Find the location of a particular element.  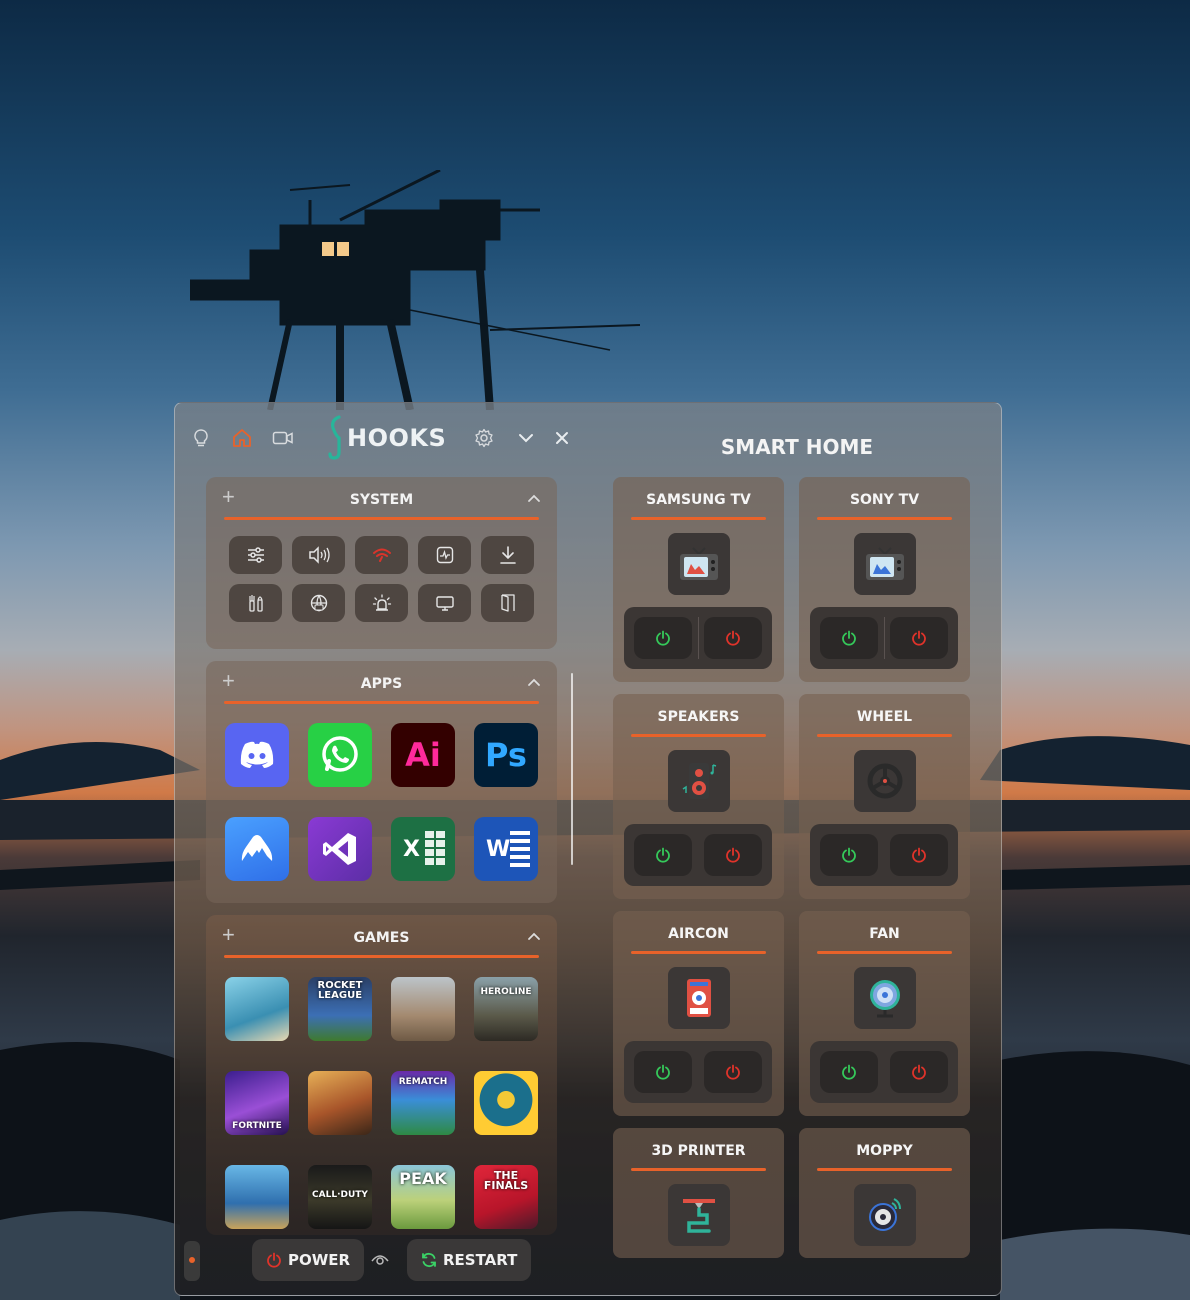

apps-panel-header: + APPS is located at coordinates (381, 683).